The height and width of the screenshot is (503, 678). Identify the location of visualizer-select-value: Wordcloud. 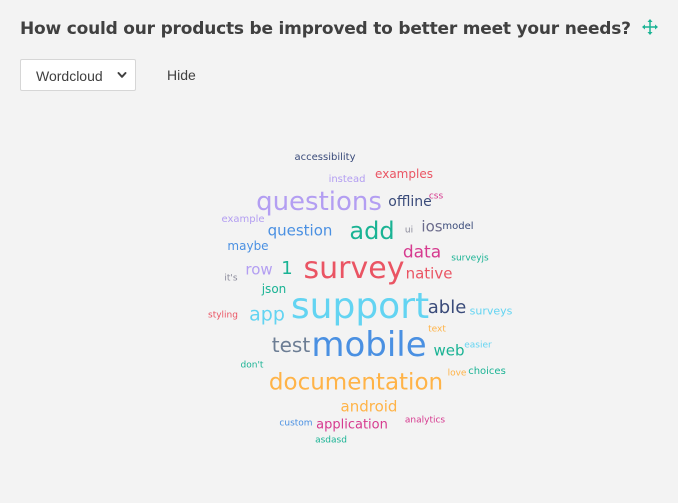
(69, 76).